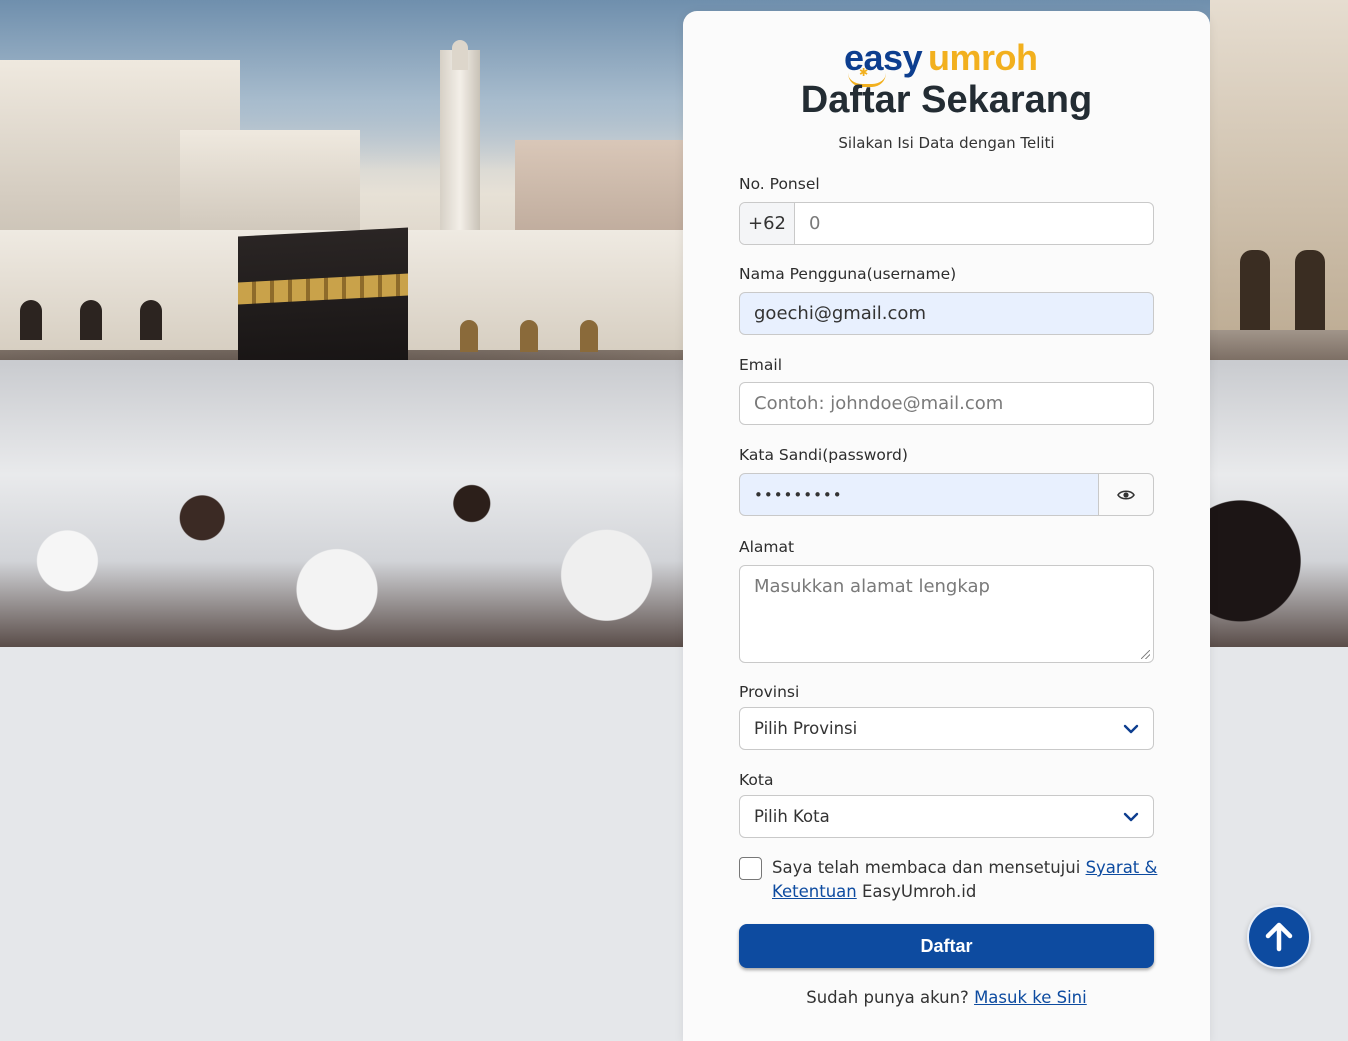  I want to click on email-field, so click(946, 403).